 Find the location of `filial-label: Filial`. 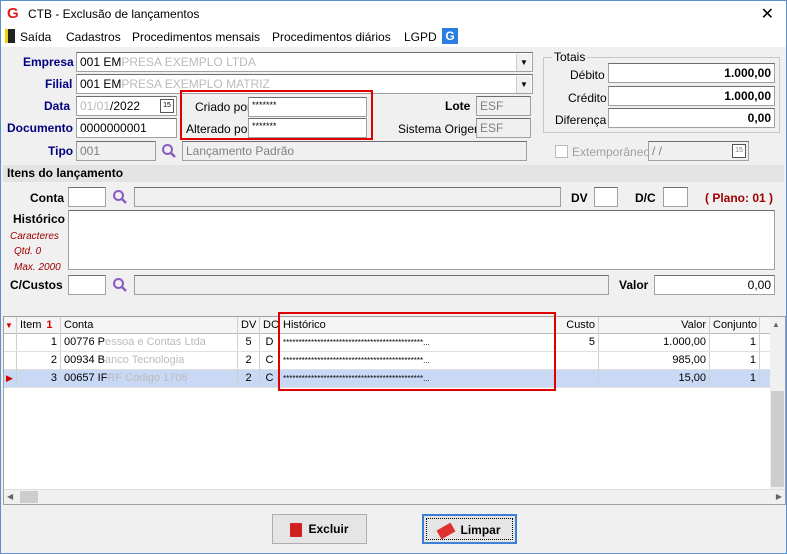

filial-label: Filial is located at coordinates (59, 84).